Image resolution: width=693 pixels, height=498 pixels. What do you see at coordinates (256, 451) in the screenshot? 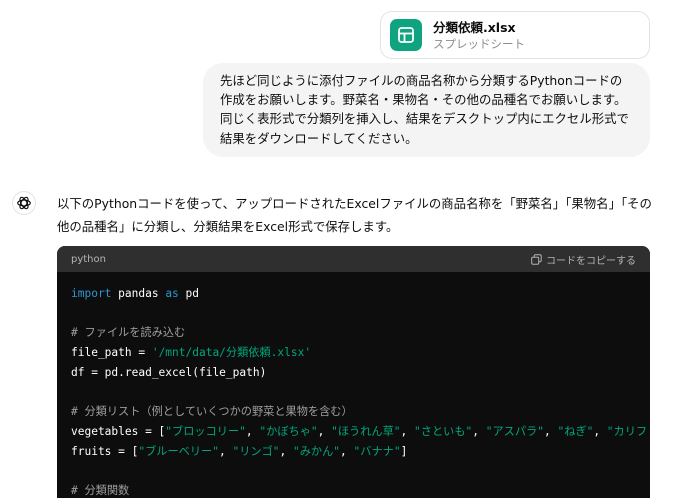
I see `code-token: "リンゴ"` at bounding box center [256, 451].